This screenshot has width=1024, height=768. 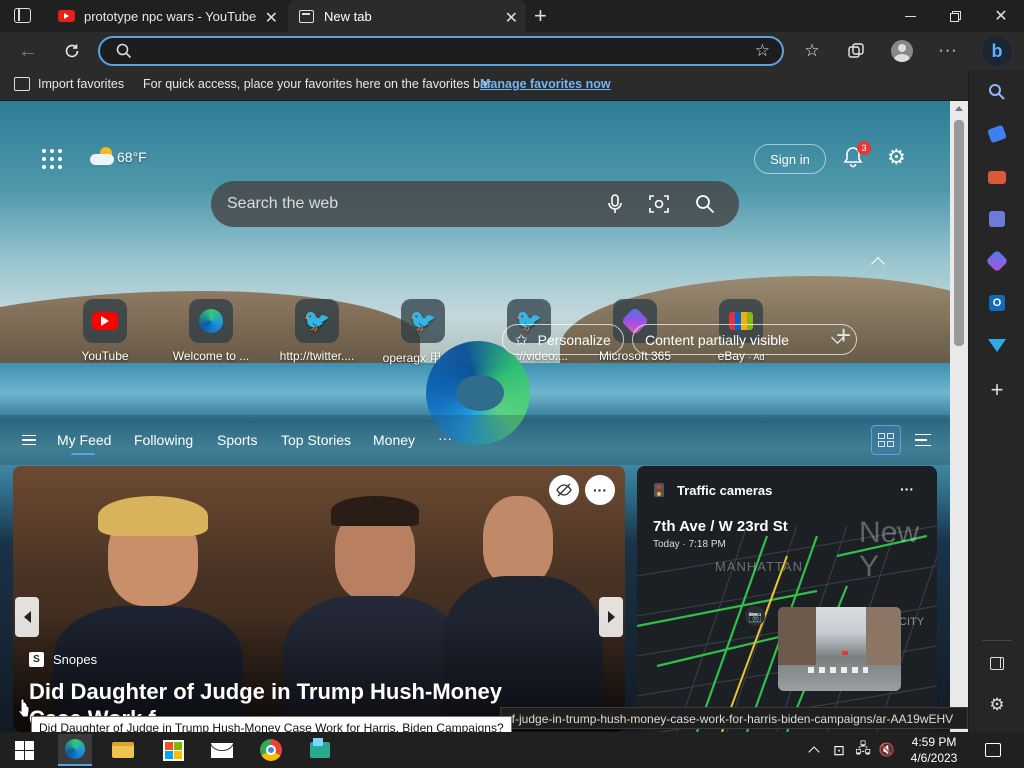 What do you see at coordinates (512, 750) in the screenshot?
I see `windows-taskbar: ⊡ 🖧 🔇 4:59 PM 4/6/2023` at bounding box center [512, 750].